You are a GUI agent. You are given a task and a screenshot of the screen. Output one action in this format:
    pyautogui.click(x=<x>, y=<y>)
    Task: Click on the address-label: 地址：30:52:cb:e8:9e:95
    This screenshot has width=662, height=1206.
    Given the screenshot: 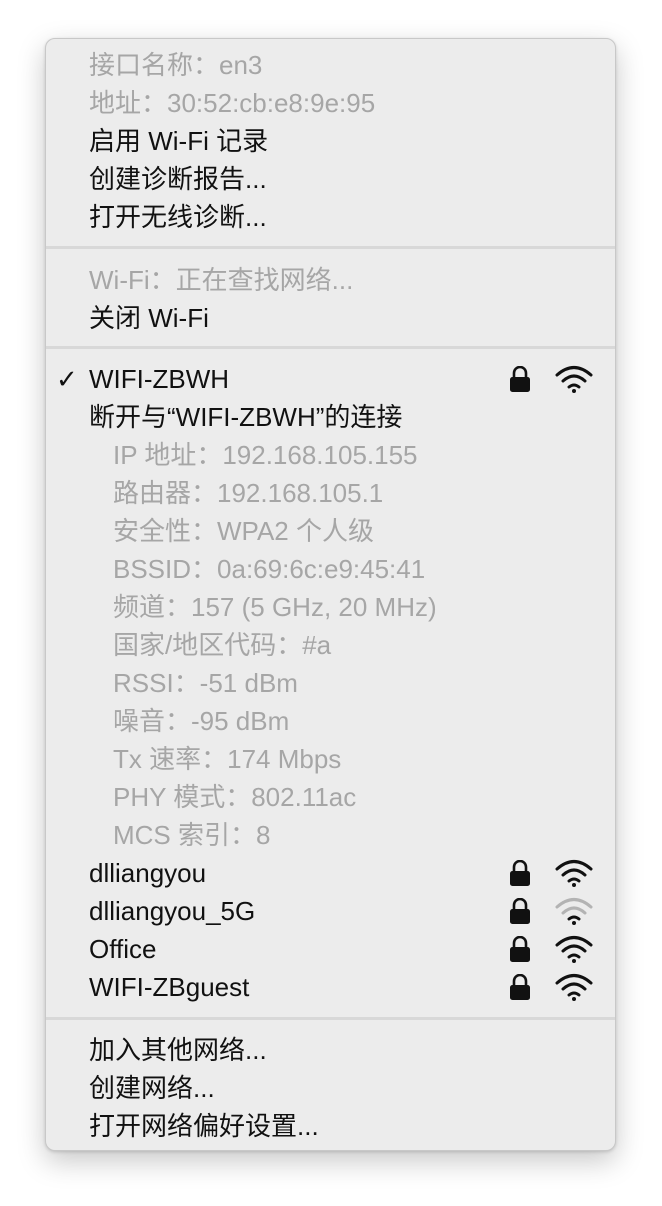 What is the action you would take?
    pyautogui.click(x=232, y=103)
    